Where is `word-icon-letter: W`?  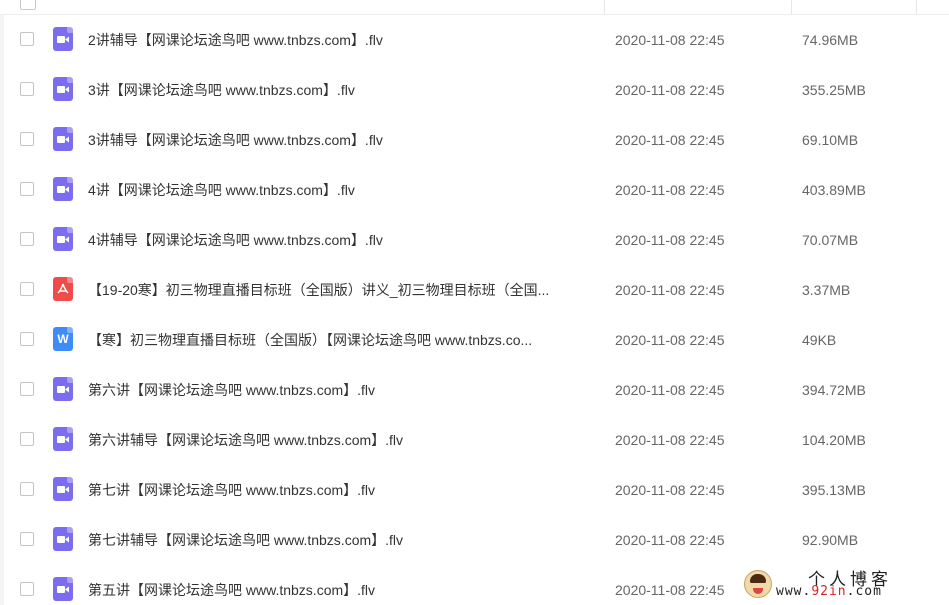
word-icon-letter: W is located at coordinates (63, 339).